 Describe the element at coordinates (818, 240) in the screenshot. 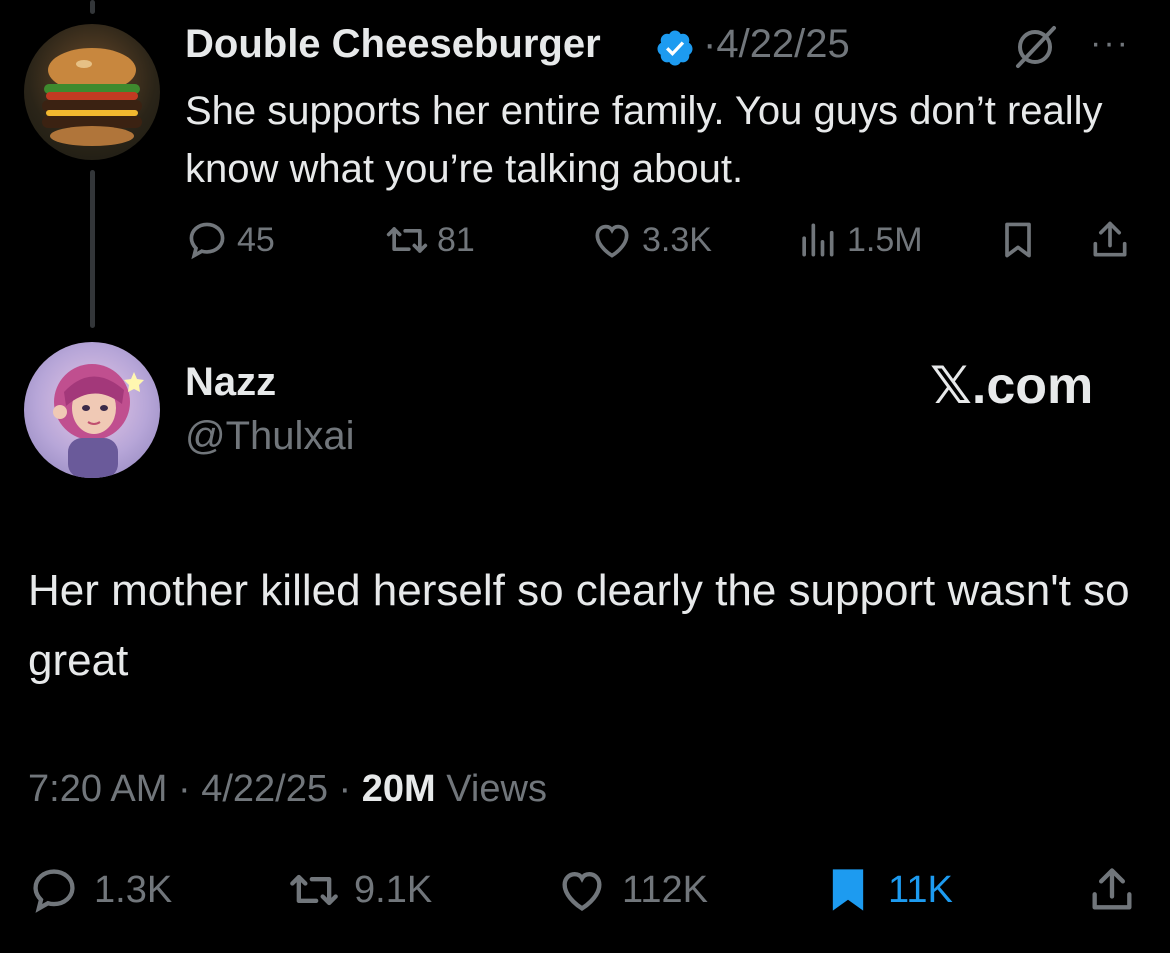

I see `views-icon` at that location.